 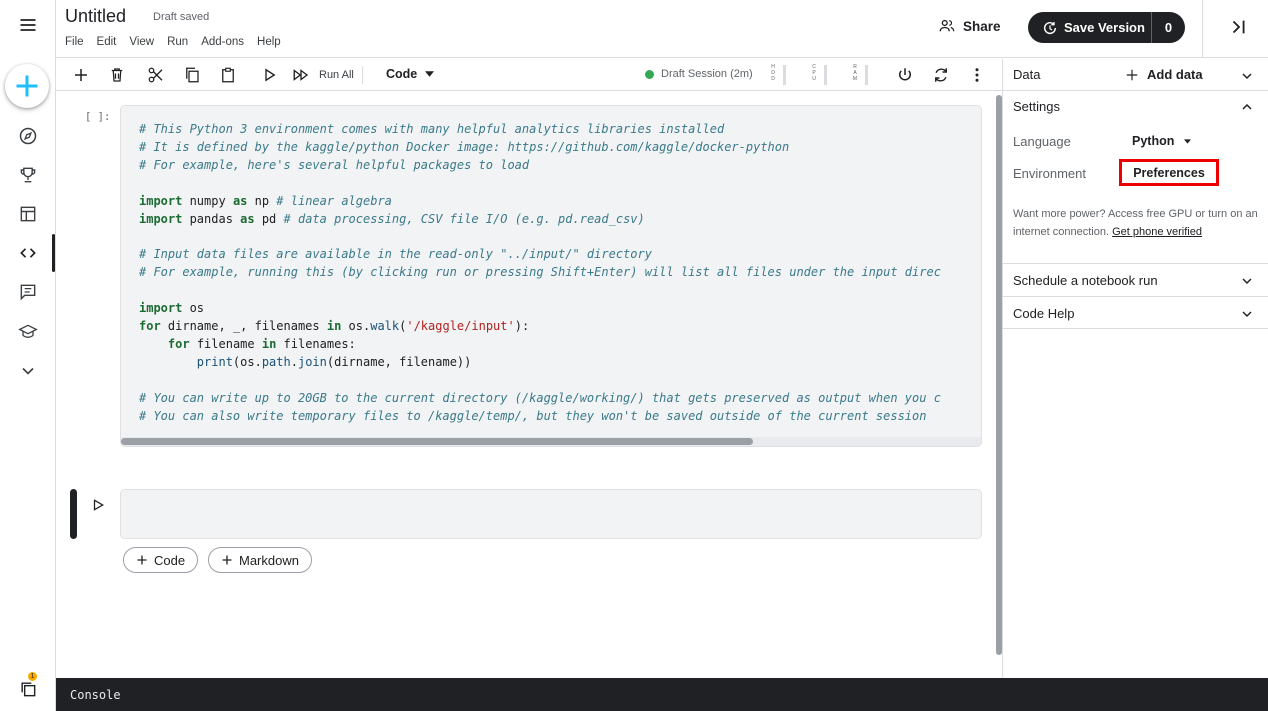 I want to click on data-label: Data, so click(x=1027, y=74).